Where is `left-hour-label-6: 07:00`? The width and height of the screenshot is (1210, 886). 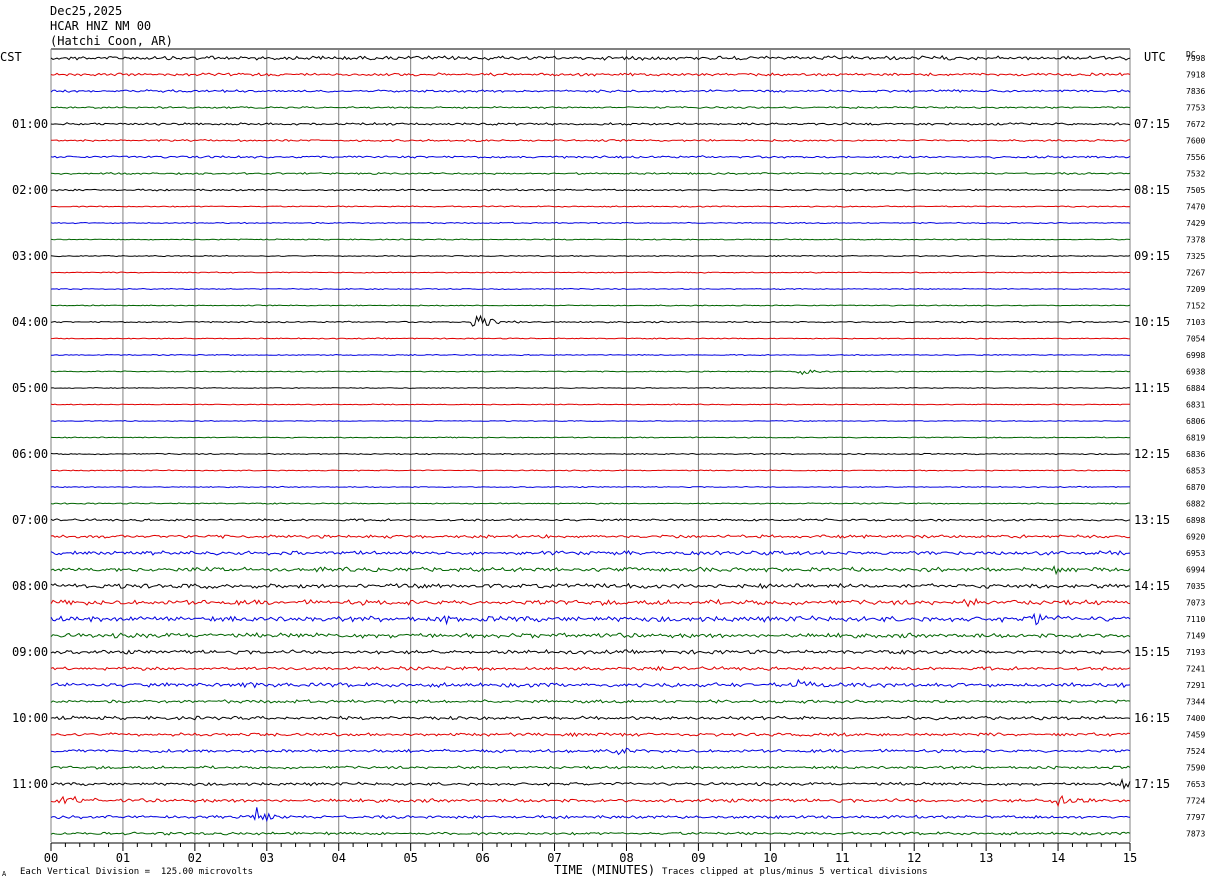 left-hour-label-6: 07:00 is located at coordinates (30, 520).